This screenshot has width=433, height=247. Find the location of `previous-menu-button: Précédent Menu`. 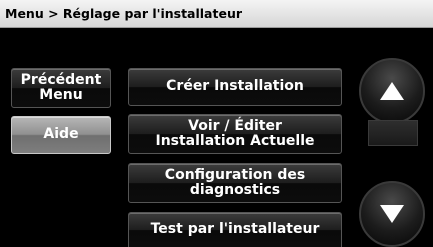

previous-menu-button: Précédent Menu is located at coordinates (61, 88).